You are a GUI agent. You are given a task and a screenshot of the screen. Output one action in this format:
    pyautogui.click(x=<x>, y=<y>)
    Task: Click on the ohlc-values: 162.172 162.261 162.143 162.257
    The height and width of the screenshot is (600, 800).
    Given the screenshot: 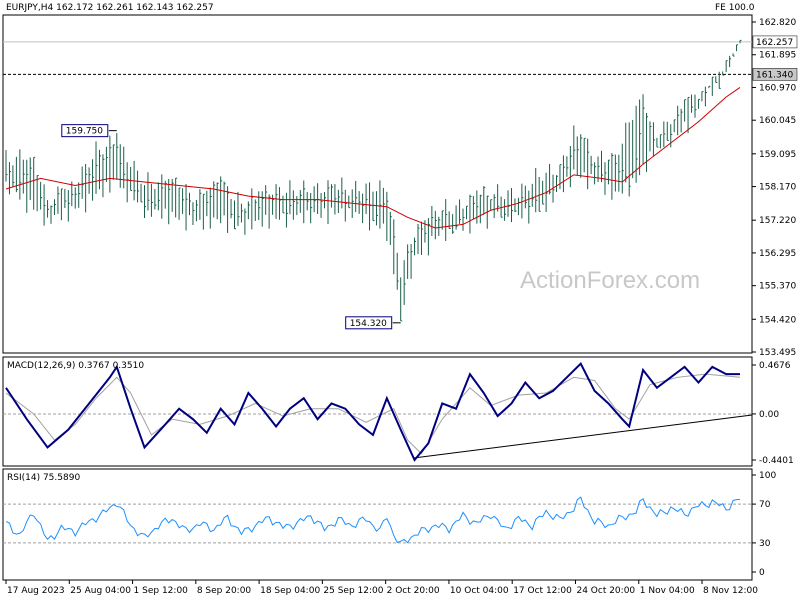 What is the action you would take?
    pyautogui.click(x=135, y=8)
    